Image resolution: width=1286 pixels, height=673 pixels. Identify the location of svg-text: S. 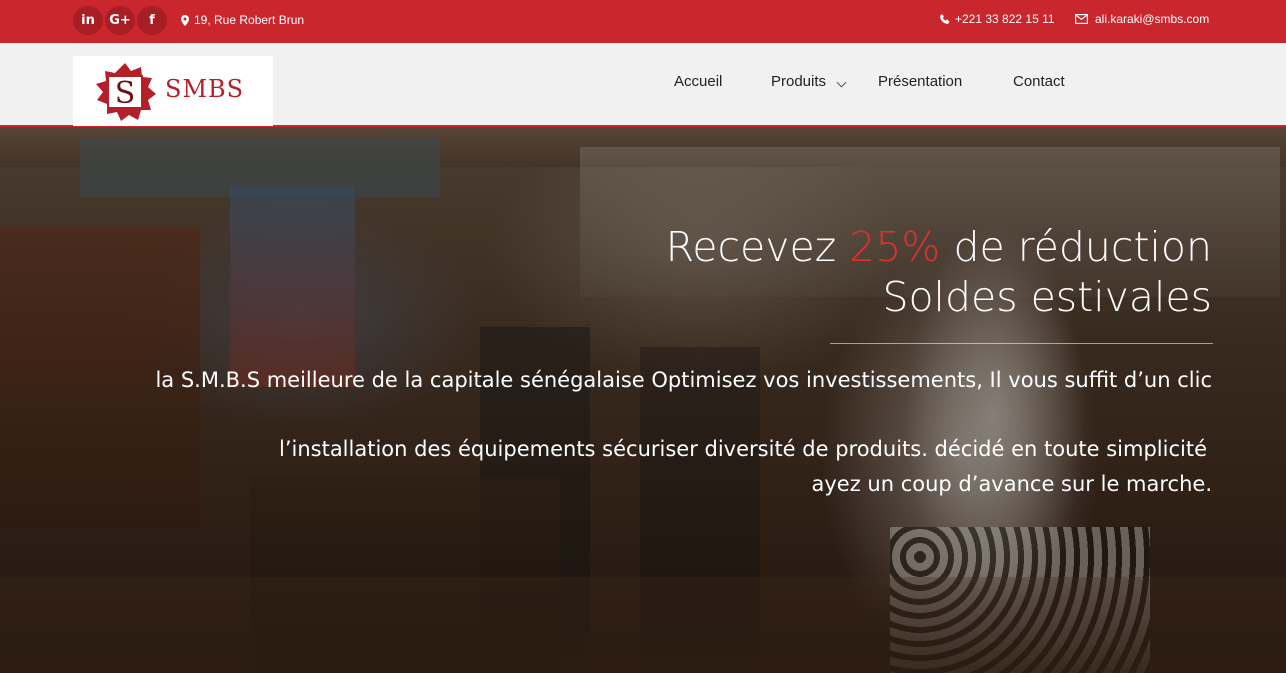
(125, 93).